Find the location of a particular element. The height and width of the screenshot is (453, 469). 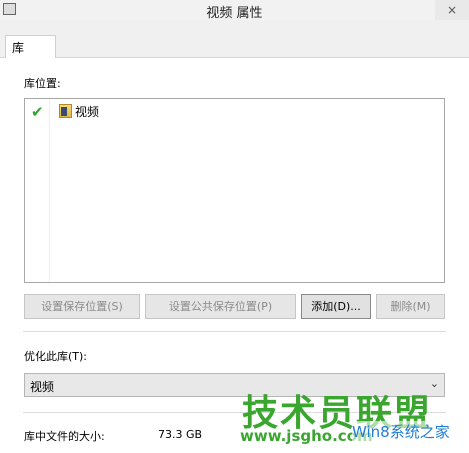

column-separator is located at coordinates (49, 190).